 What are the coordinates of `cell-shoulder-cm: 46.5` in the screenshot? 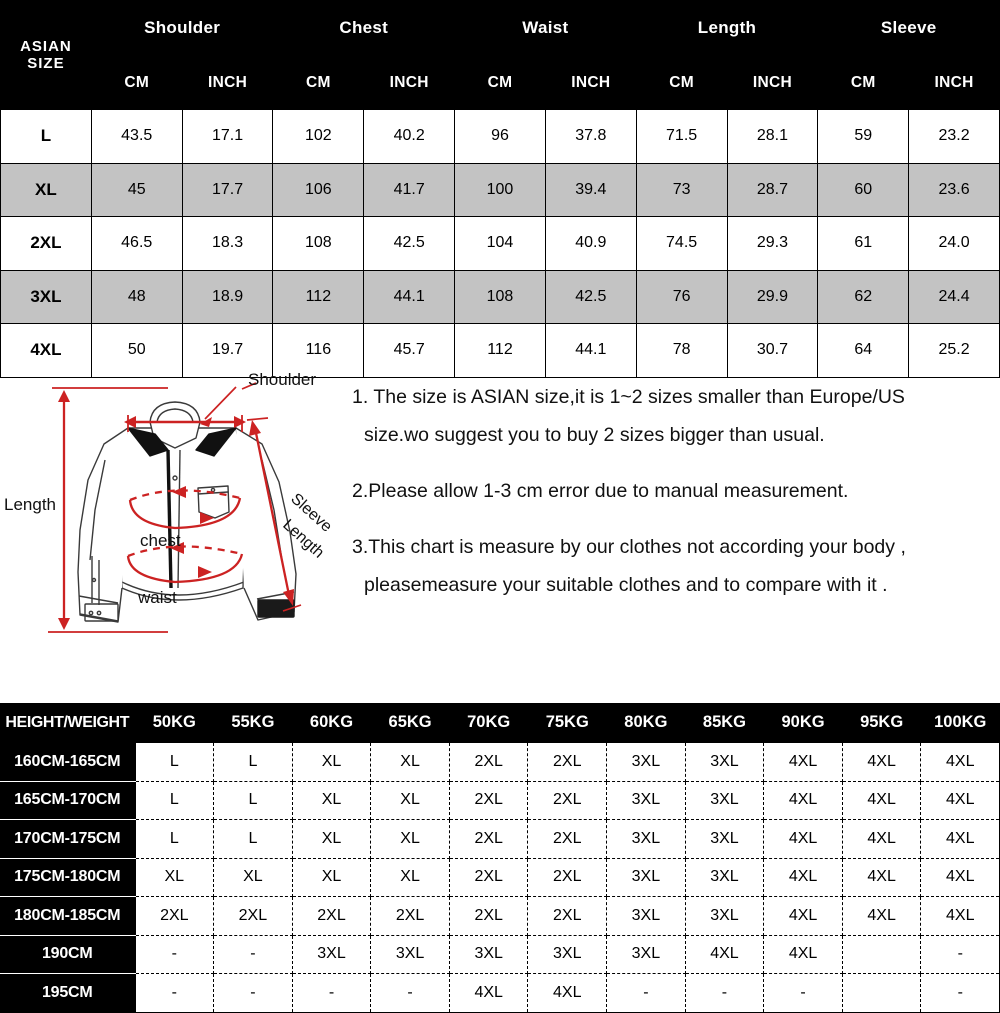 It's located at (136, 243).